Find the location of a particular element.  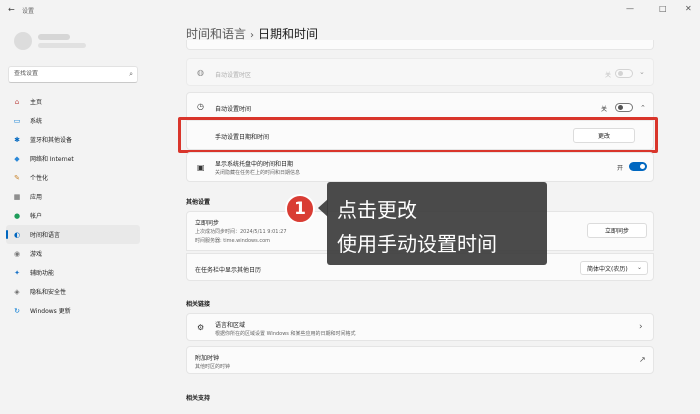

timezone-row: ◍ 自动设置时区 关 ⌄ is located at coordinates (420, 72).